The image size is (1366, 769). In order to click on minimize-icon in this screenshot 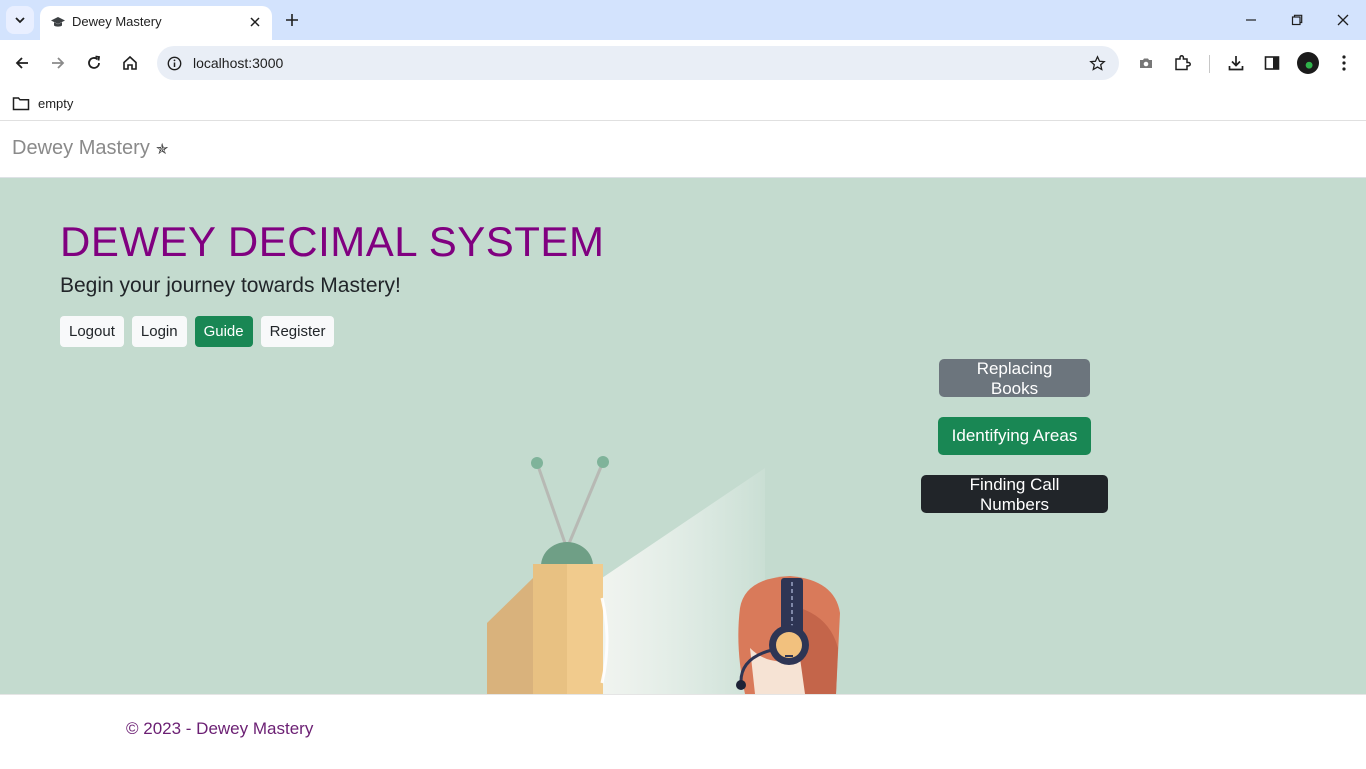, I will do `click(1251, 20)`.